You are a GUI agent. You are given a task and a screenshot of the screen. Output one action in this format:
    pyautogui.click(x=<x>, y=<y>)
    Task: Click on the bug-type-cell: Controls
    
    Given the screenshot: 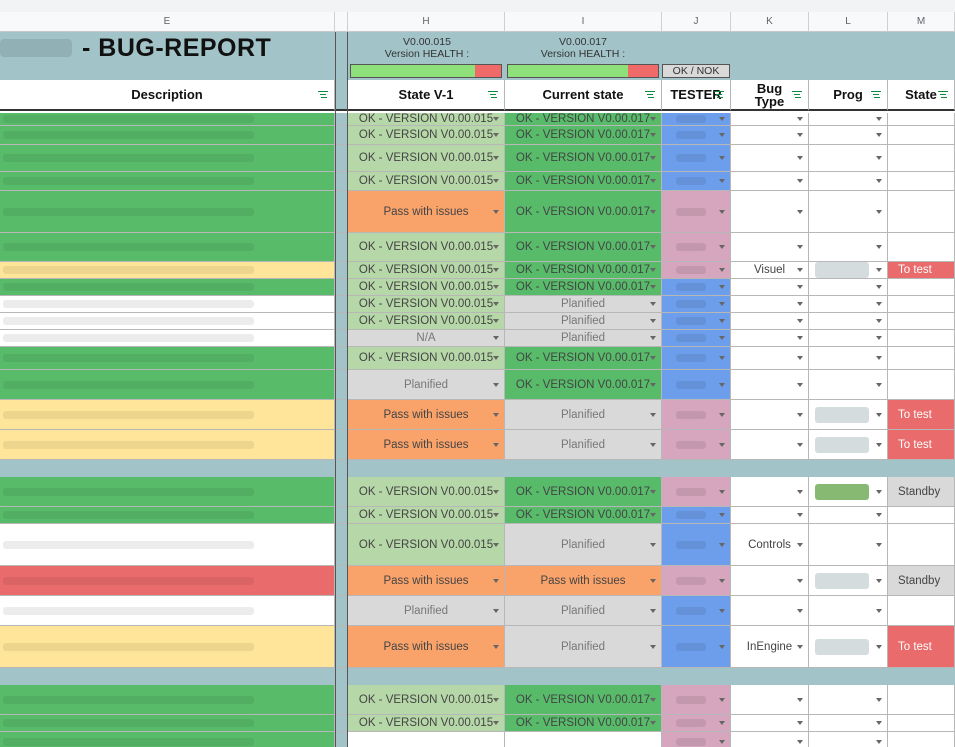 What is the action you would take?
    pyautogui.click(x=770, y=545)
    